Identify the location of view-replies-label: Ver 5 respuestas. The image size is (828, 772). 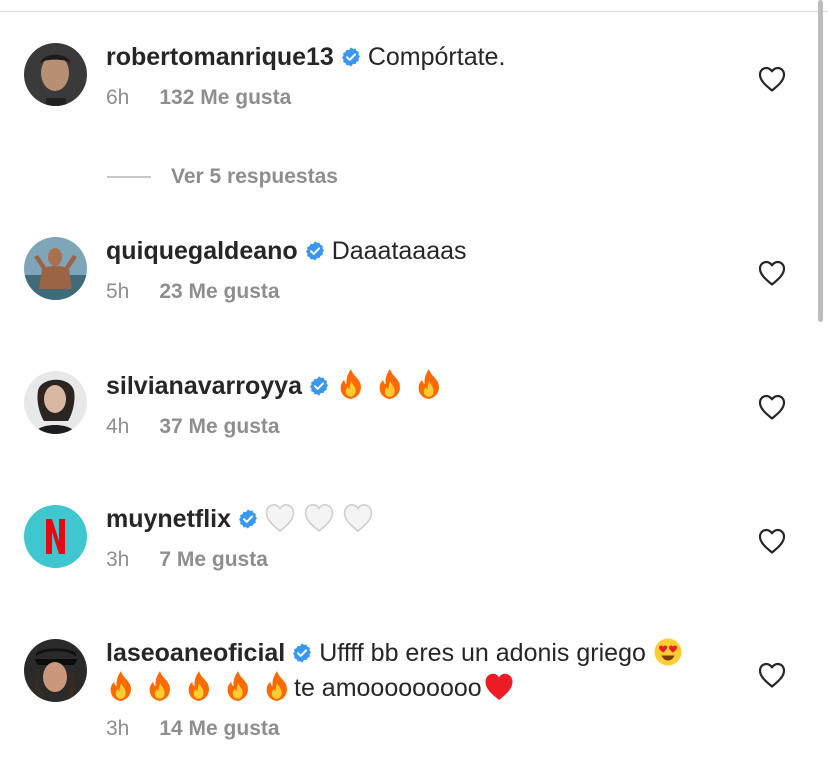
(254, 176).